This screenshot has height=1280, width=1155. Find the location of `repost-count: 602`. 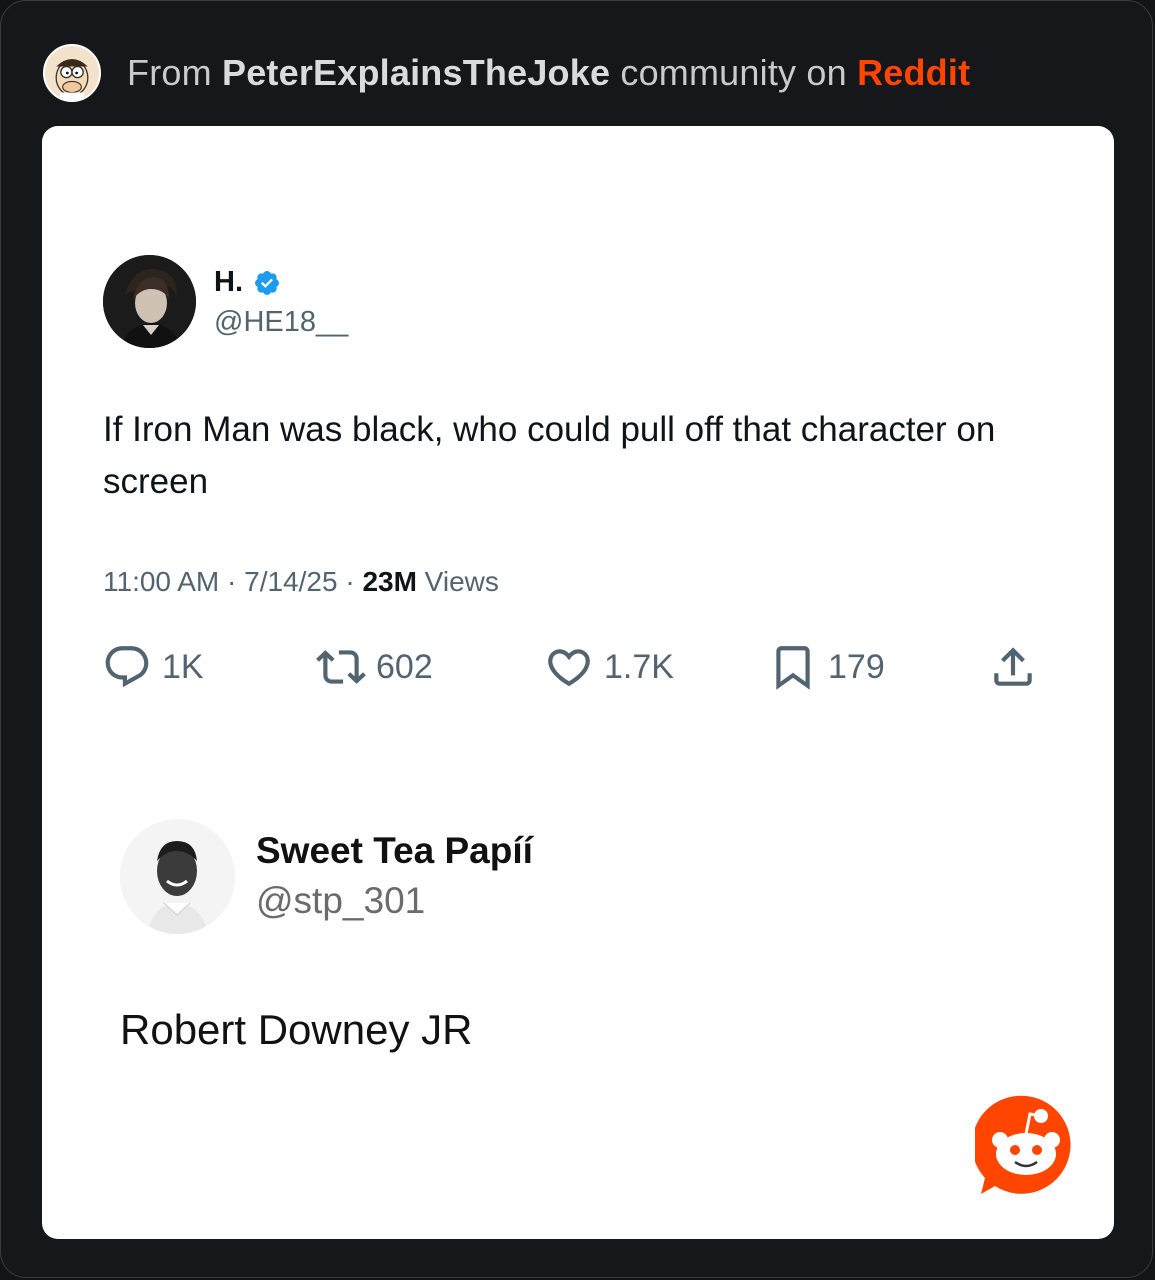

repost-count: 602 is located at coordinates (404, 666).